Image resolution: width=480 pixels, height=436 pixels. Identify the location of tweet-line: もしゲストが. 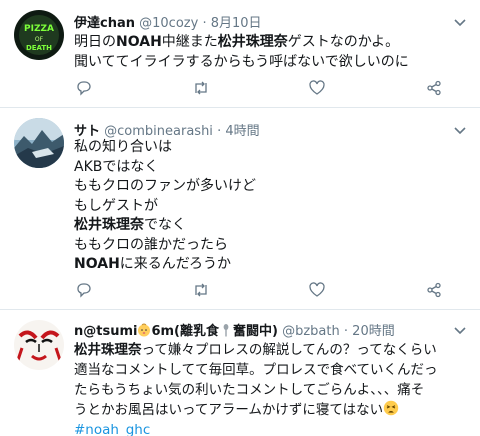
(116, 205).